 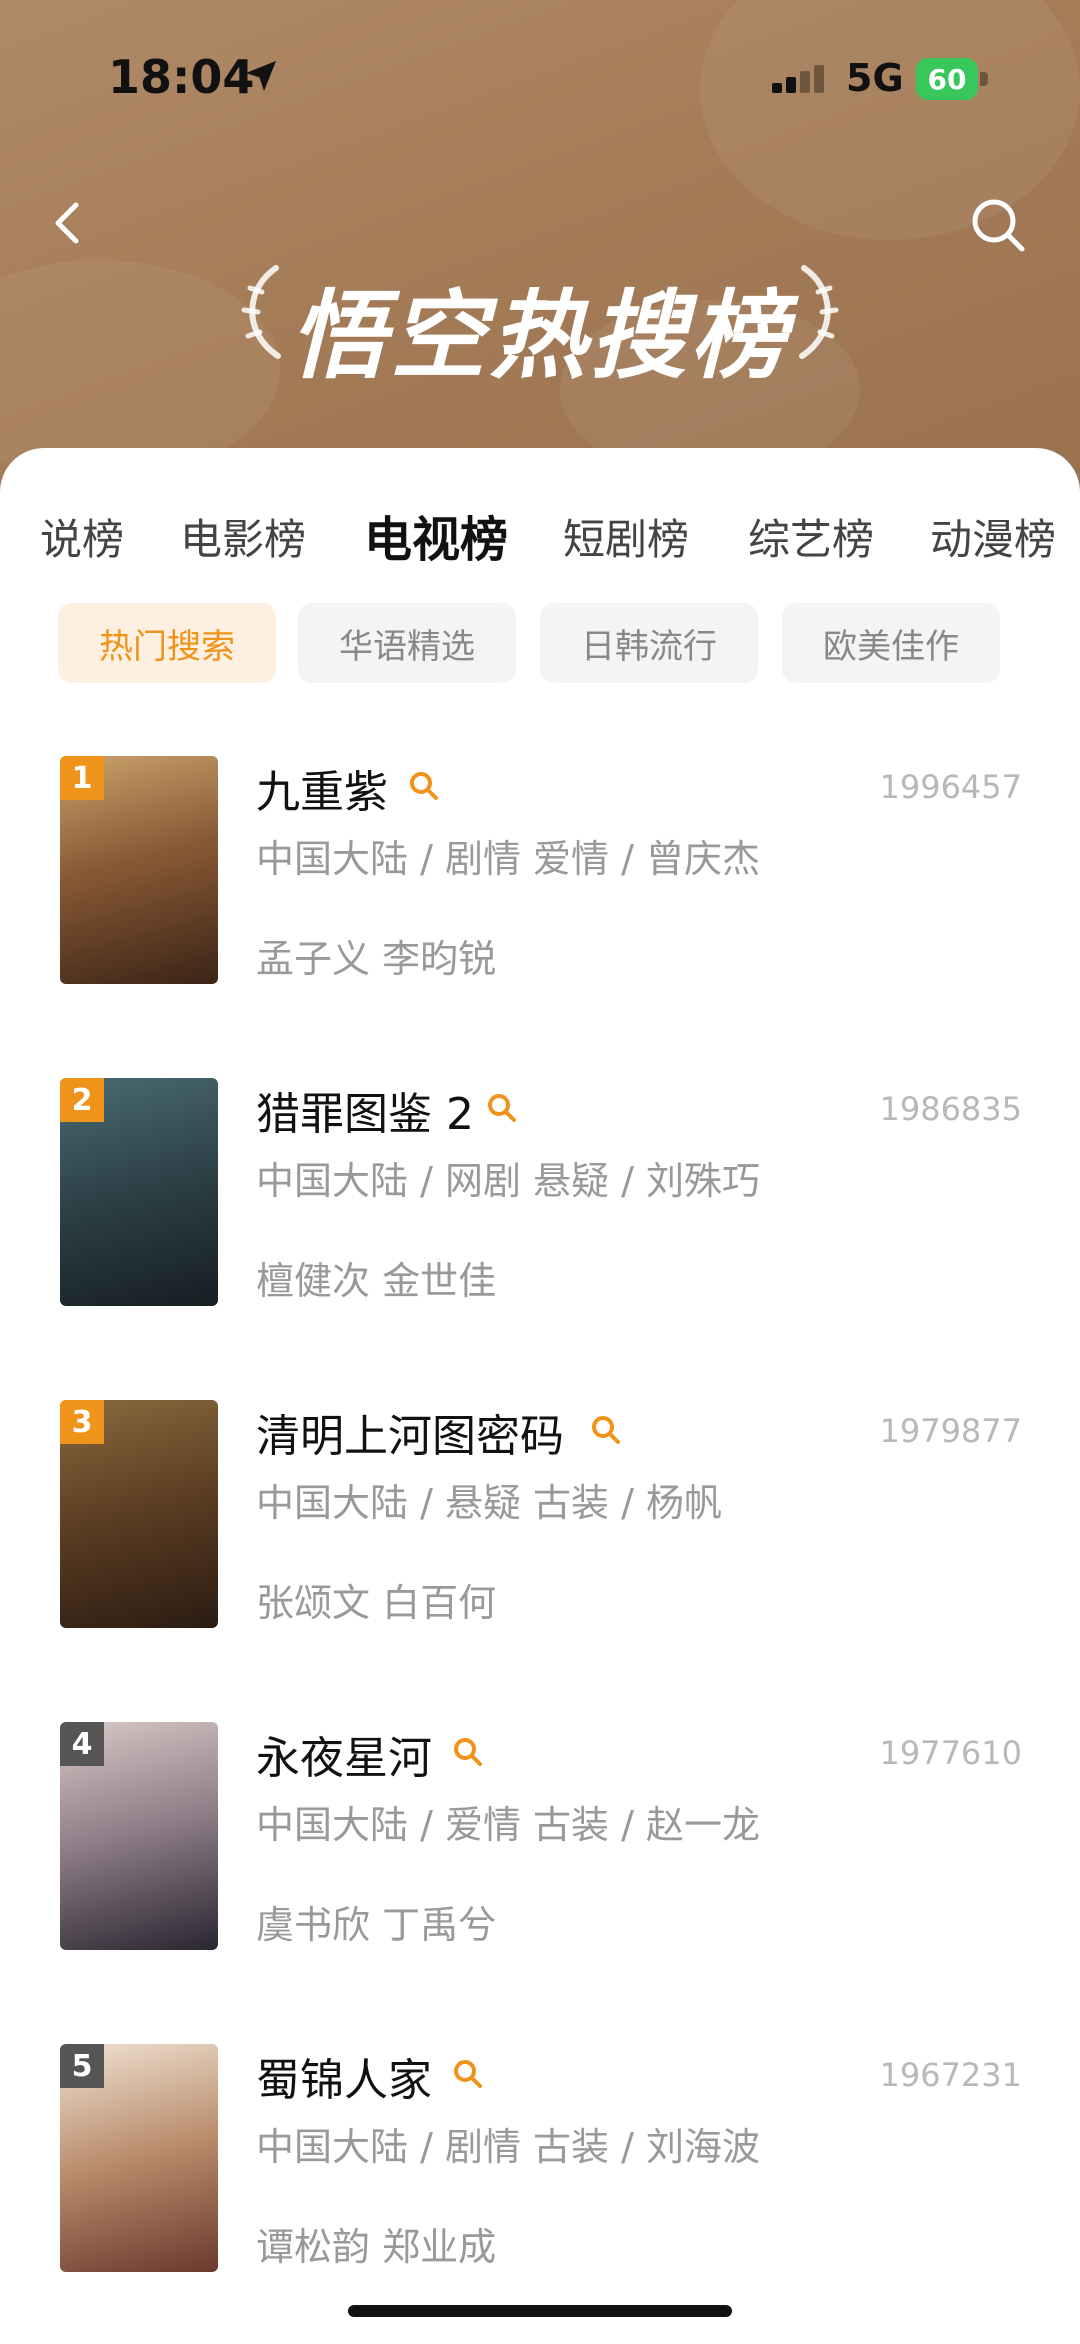 What do you see at coordinates (508, 1181) in the screenshot?
I see `item-meta: 中国大陆 / 网剧 悬疑 / 刘殊巧` at bounding box center [508, 1181].